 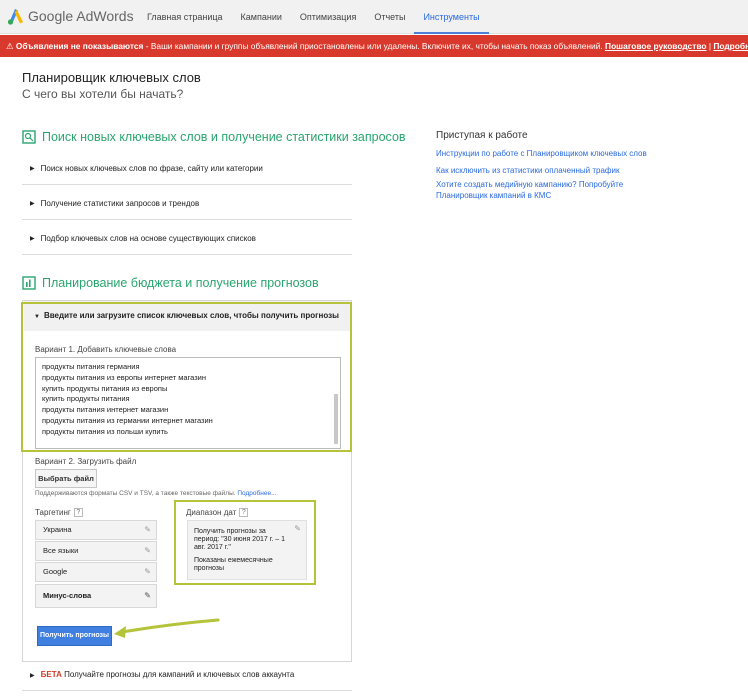 I want to click on targeting-network: Google ✎, so click(x=96, y=572).